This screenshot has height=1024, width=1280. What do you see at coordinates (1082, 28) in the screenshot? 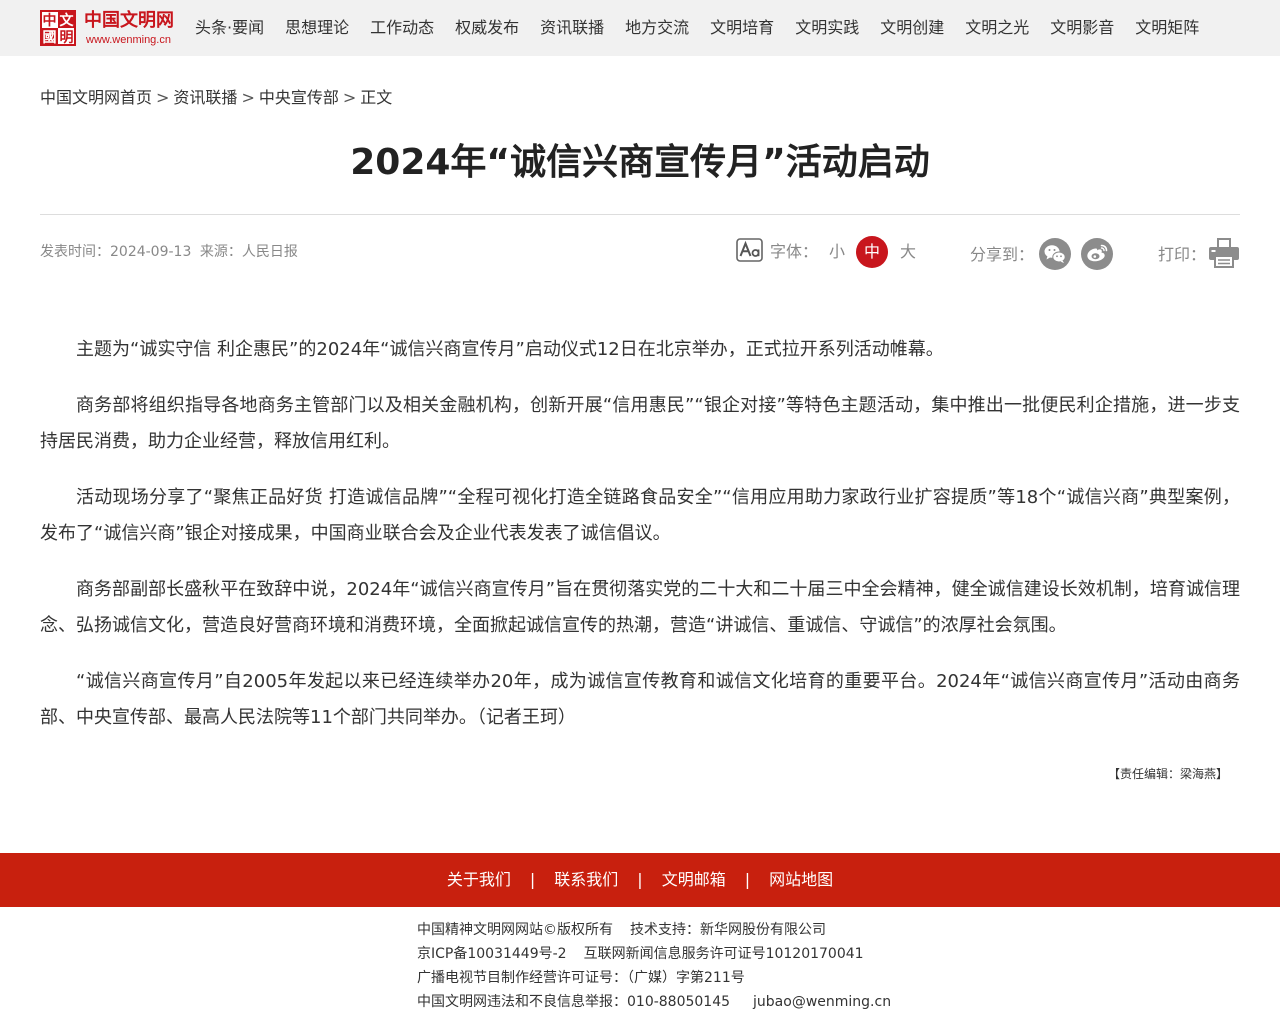
I see `nav-item-civility-media: 文明影音` at bounding box center [1082, 28].